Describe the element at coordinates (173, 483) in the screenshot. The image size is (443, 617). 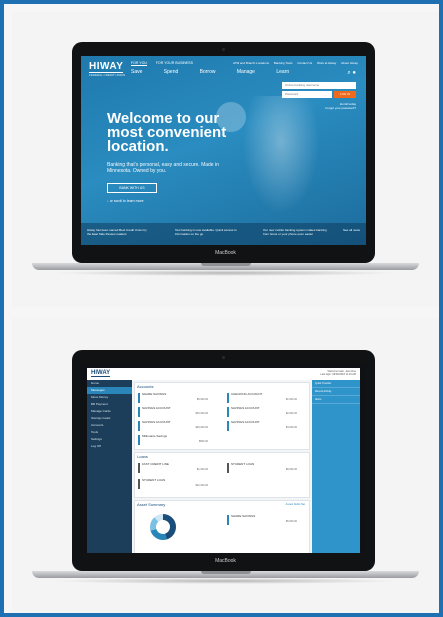
I see `loan-tile: STUDENT LOAN $12,000.00` at that location.